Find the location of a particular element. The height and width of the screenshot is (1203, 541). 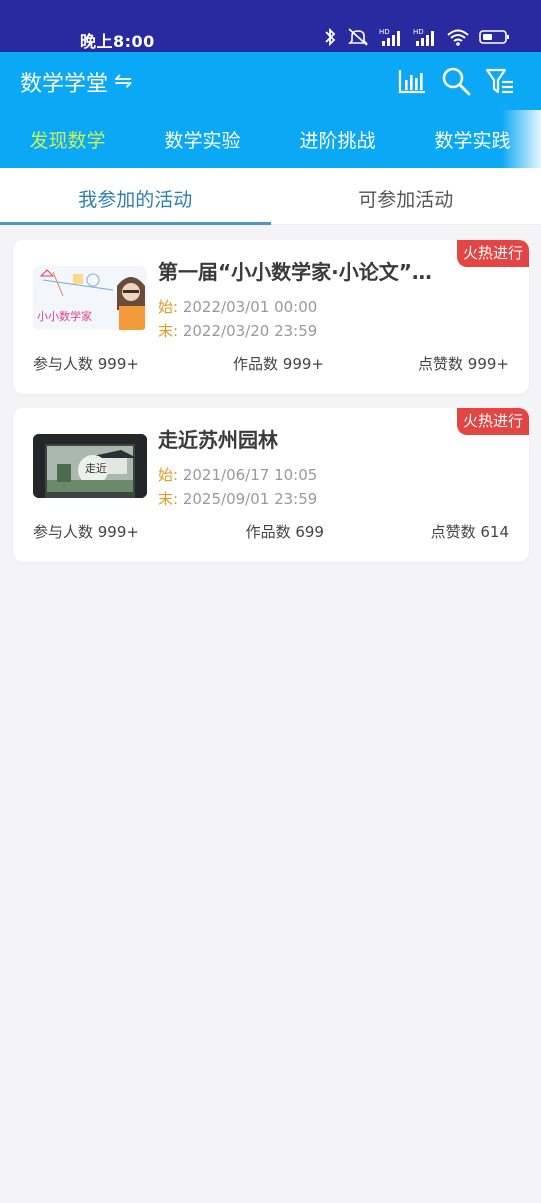

status-icons: HD HD is located at coordinates (417, 37).